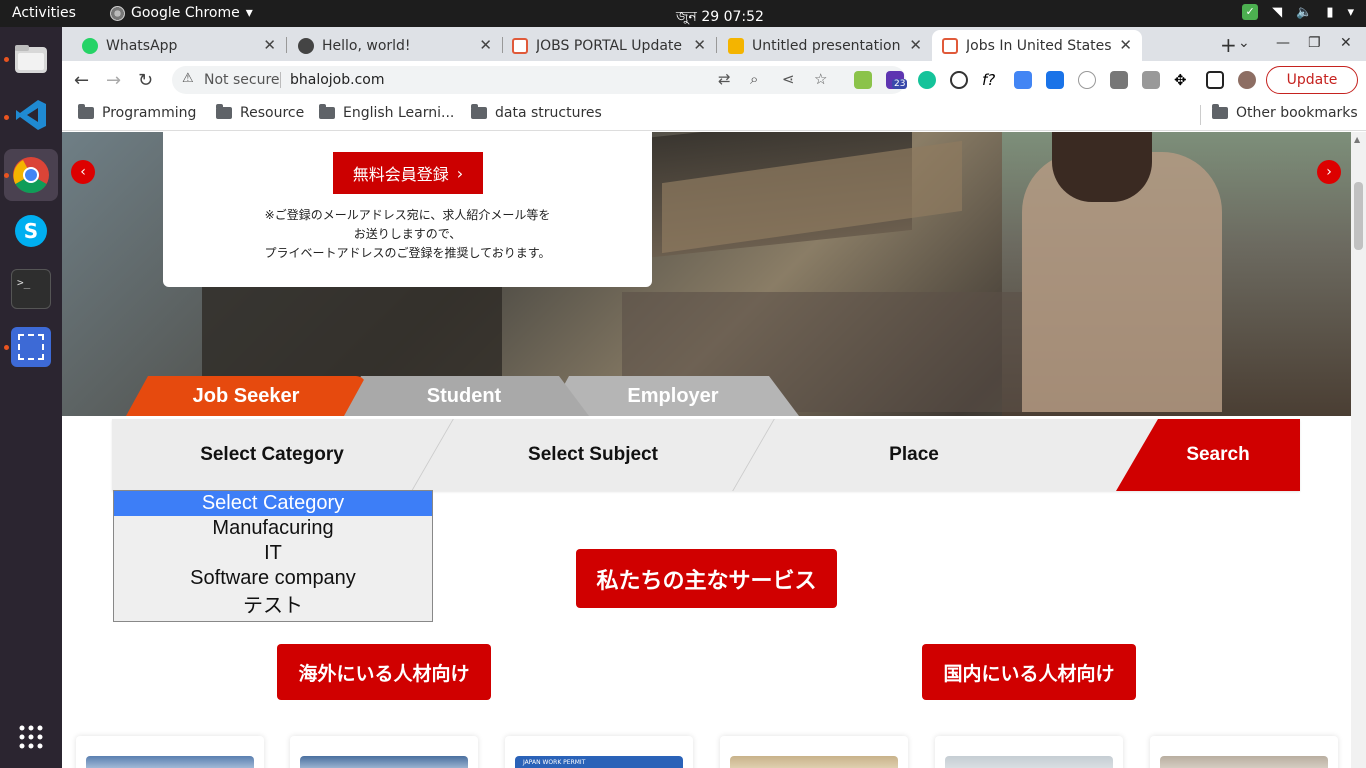 The width and height of the screenshot is (1366, 768). I want to click on search-button: Search, so click(1208, 455).